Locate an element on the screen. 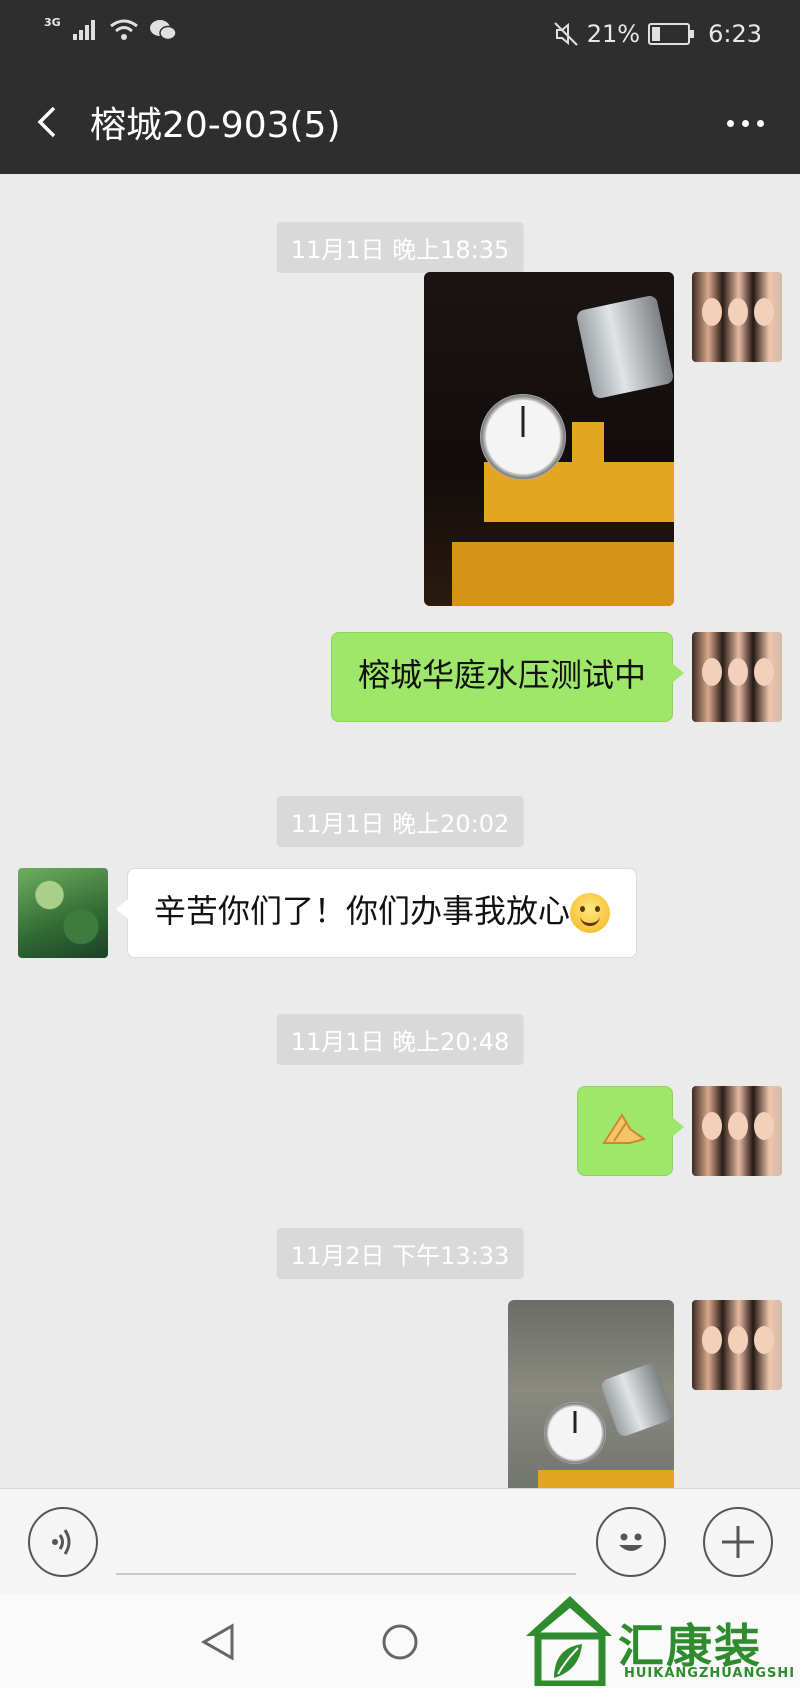 The image size is (800, 1688). timestamp: 11月1日 晚上18:35 is located at coordinates (400, 247).